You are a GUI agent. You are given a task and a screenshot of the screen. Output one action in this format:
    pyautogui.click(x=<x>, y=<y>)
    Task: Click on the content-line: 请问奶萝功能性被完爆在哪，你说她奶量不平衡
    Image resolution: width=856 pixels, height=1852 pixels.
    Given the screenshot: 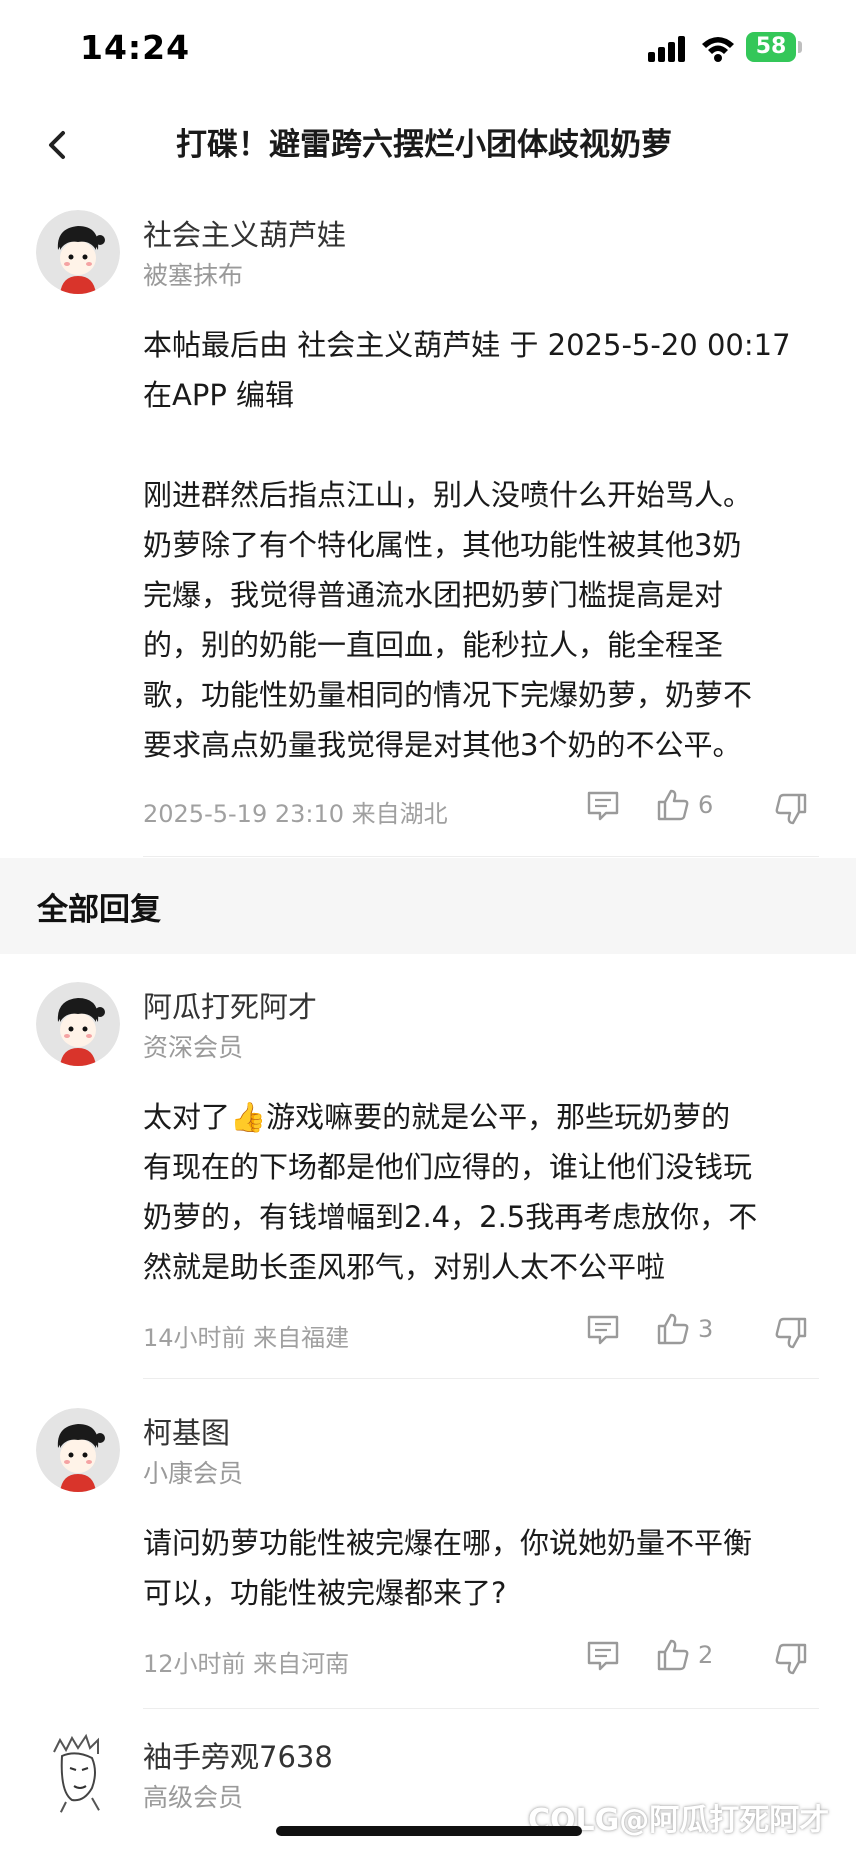 What is the action you would take?
    pyautogui.click(x=448, y=1543)
    